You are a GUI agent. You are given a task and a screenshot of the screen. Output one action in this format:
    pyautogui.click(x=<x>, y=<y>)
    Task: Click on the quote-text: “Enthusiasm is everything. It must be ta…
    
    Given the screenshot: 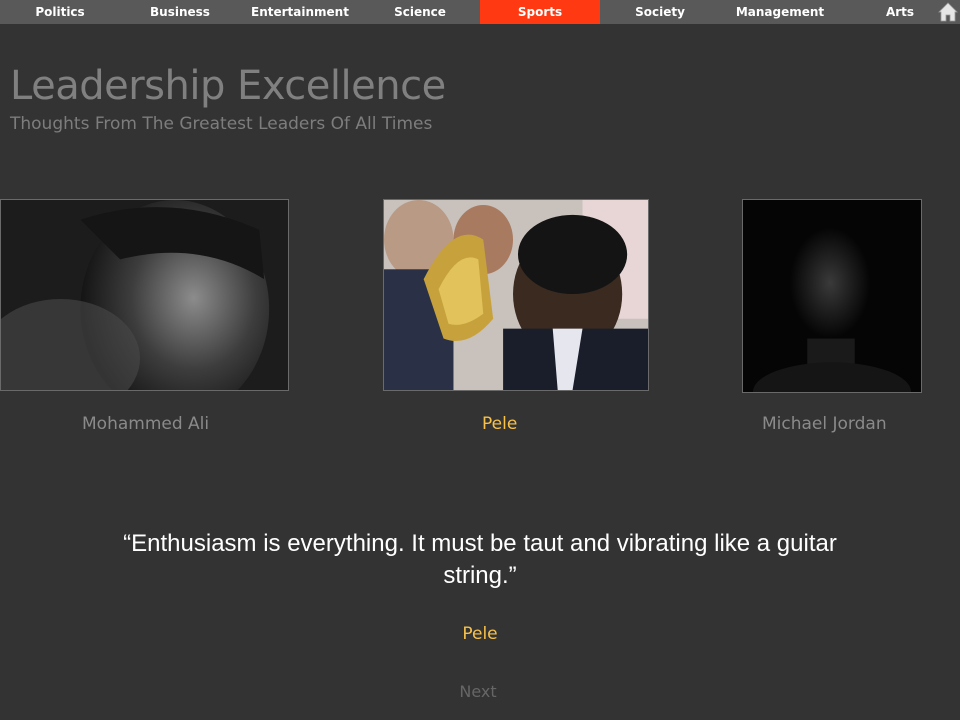 What is the action you would take?
    pyautogui.click(x=480, y=559)
    